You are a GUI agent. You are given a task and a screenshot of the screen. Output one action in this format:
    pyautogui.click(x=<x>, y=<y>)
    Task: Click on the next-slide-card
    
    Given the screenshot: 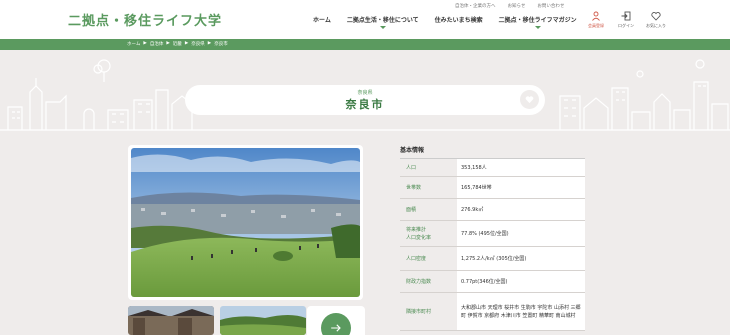 What is the action you would take?
    pyautogui.click(x=336, y=320)
    